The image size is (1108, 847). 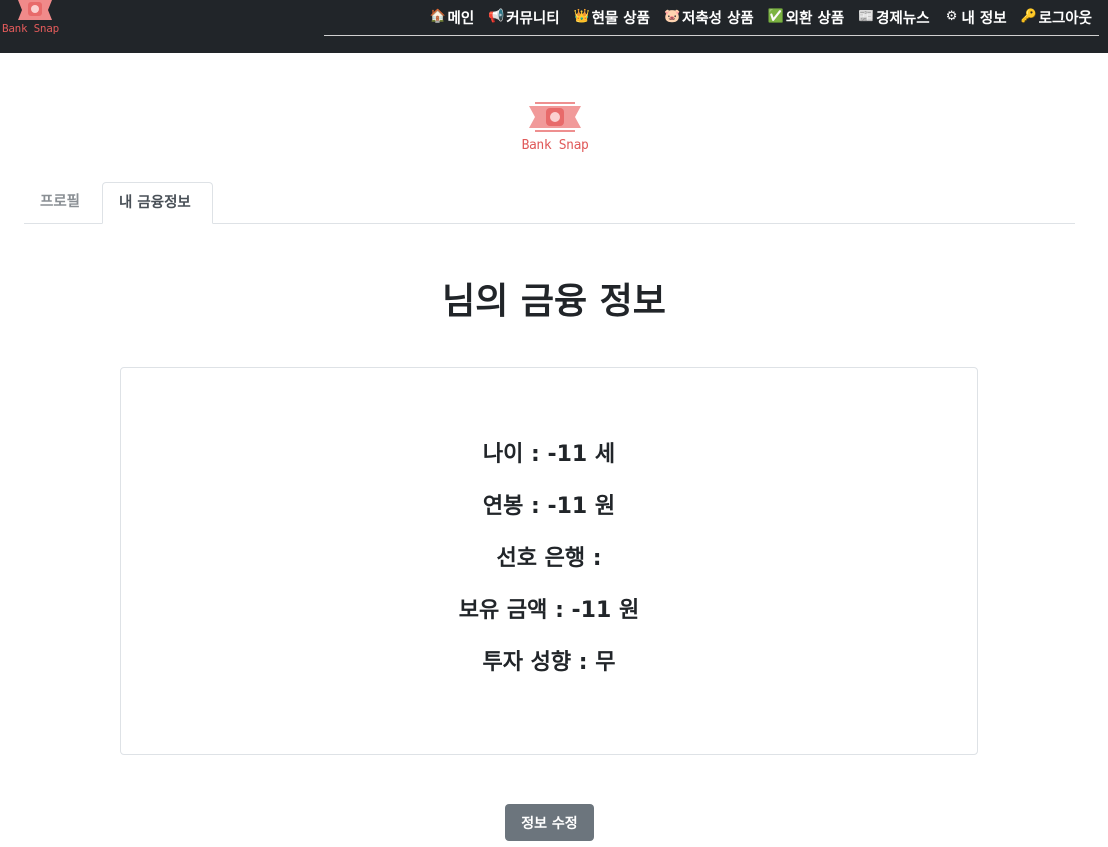 I want to click on megaphone-icon: 📢, so click(x=496, y=16).